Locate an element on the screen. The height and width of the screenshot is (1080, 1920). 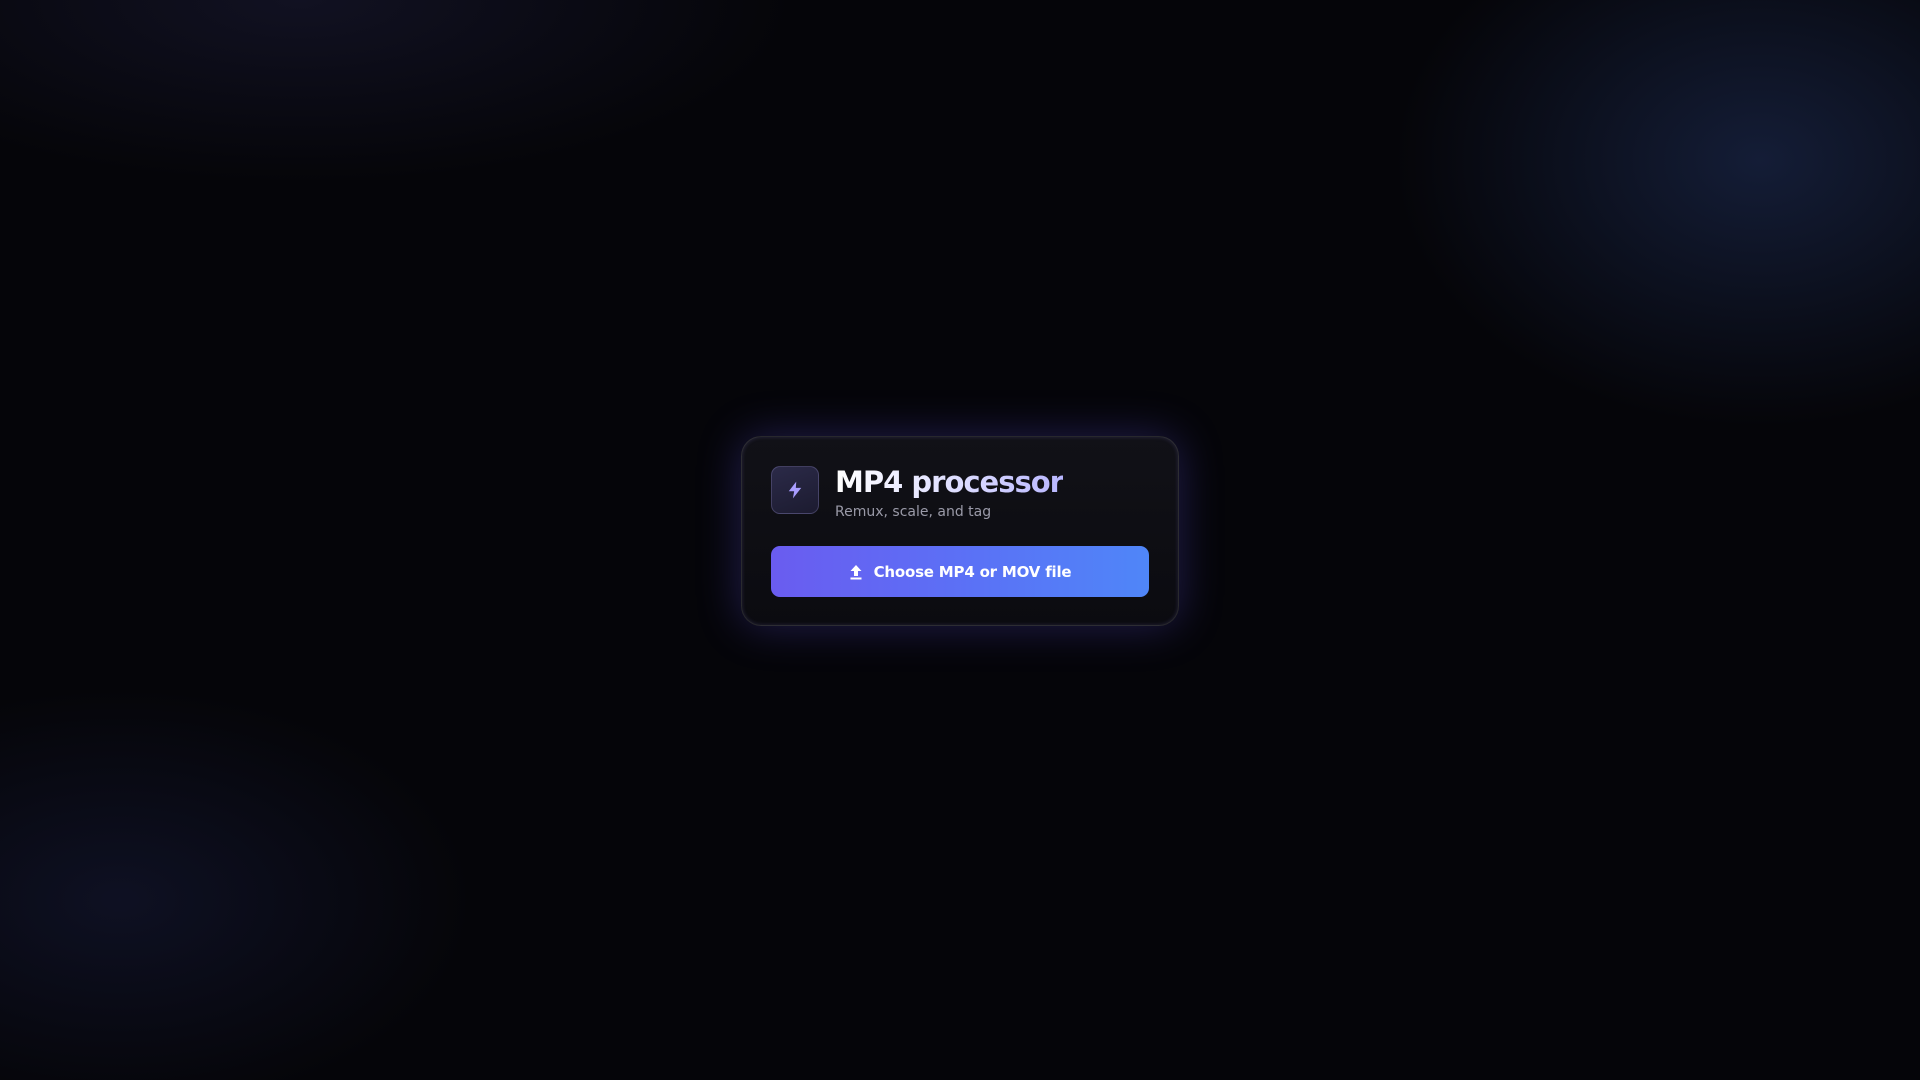
lightning-bolt-icon is located at coordinates (795, 490).